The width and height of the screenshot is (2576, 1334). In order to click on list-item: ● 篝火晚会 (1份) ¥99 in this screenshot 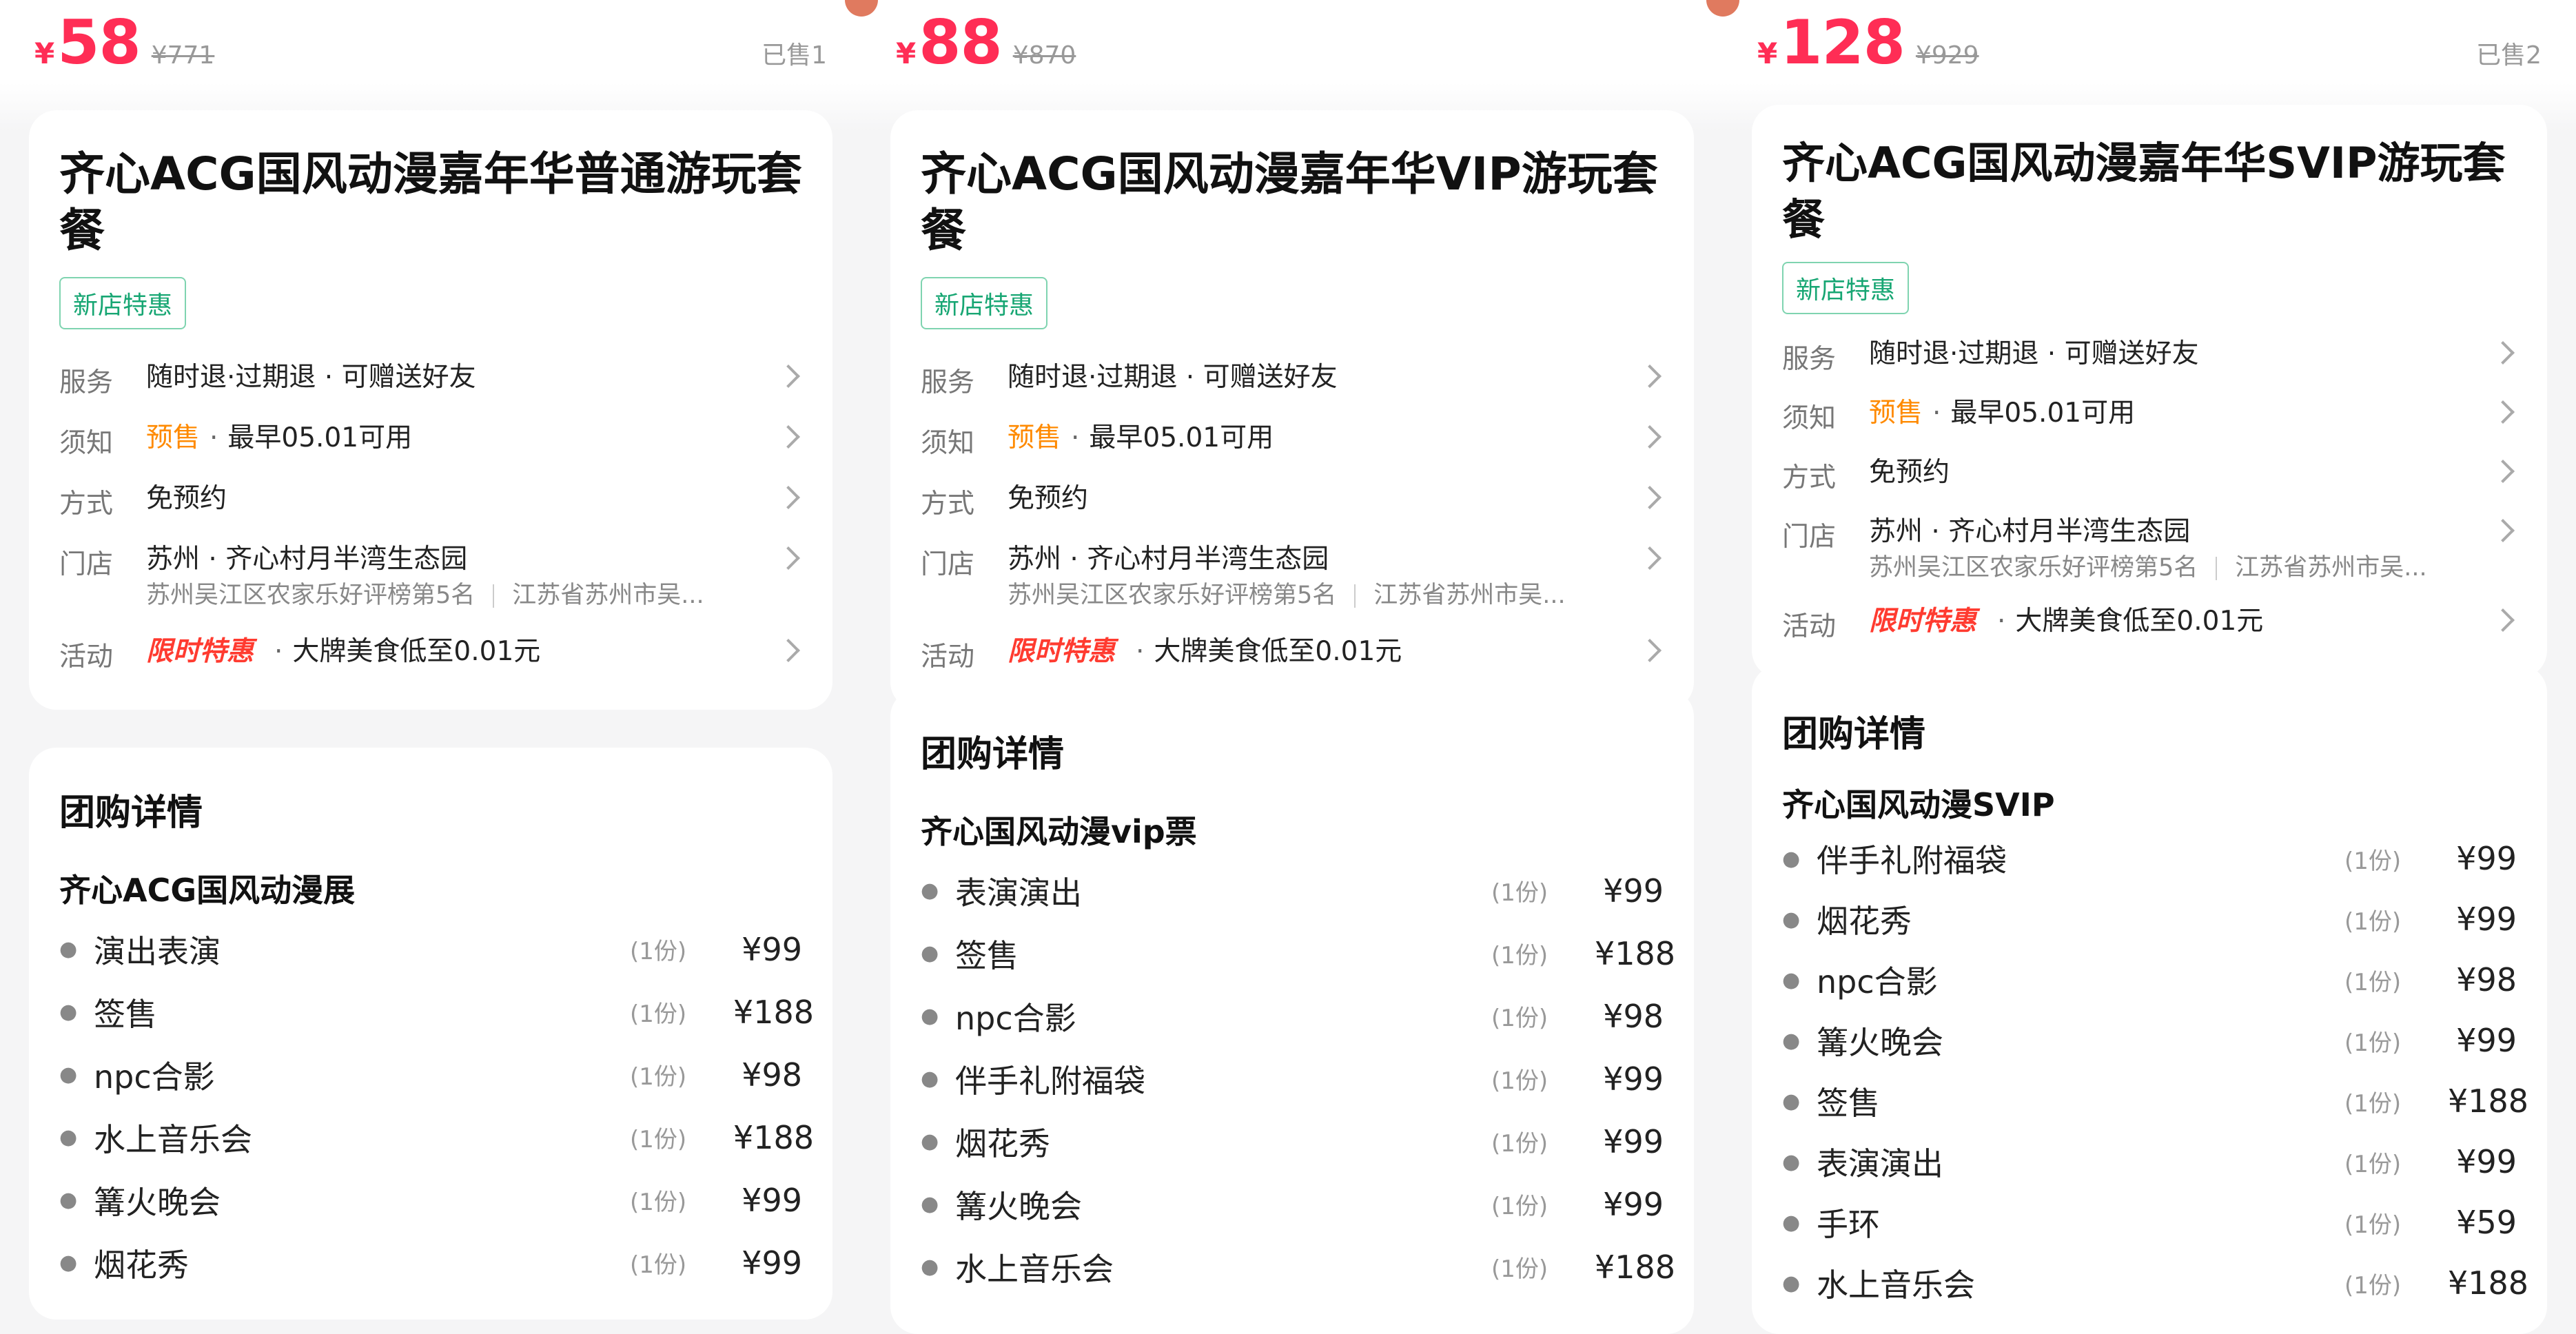, I will do `click(2149, 1040)`.